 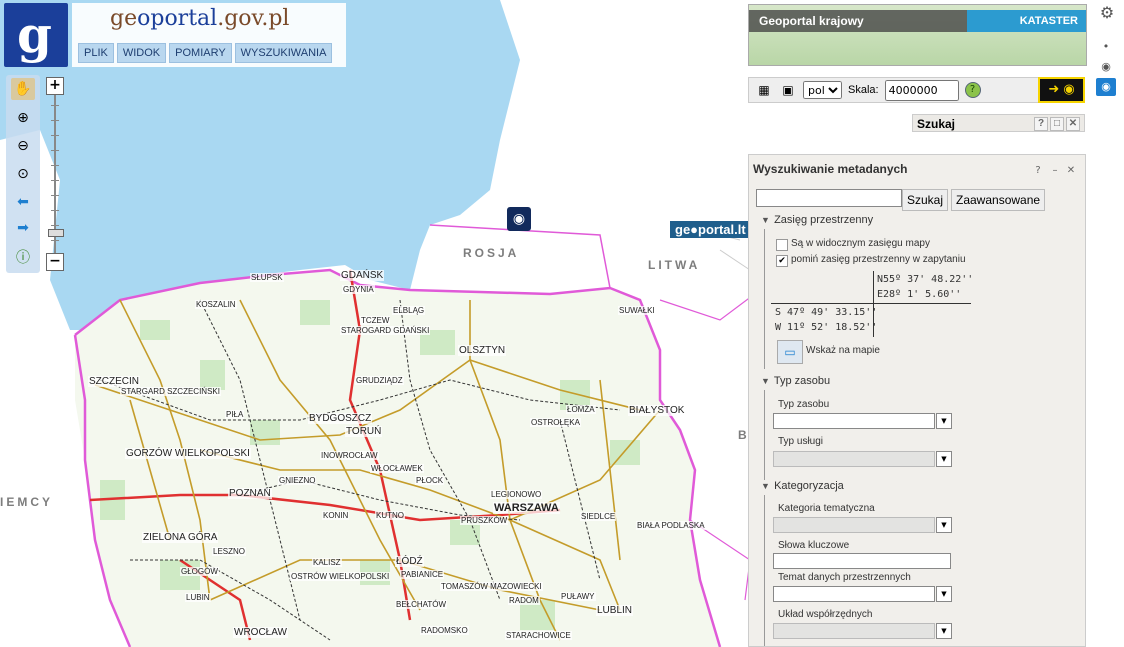 I want to click on city-label: GRUDZIĄDZ, so click(x=379, y=380).